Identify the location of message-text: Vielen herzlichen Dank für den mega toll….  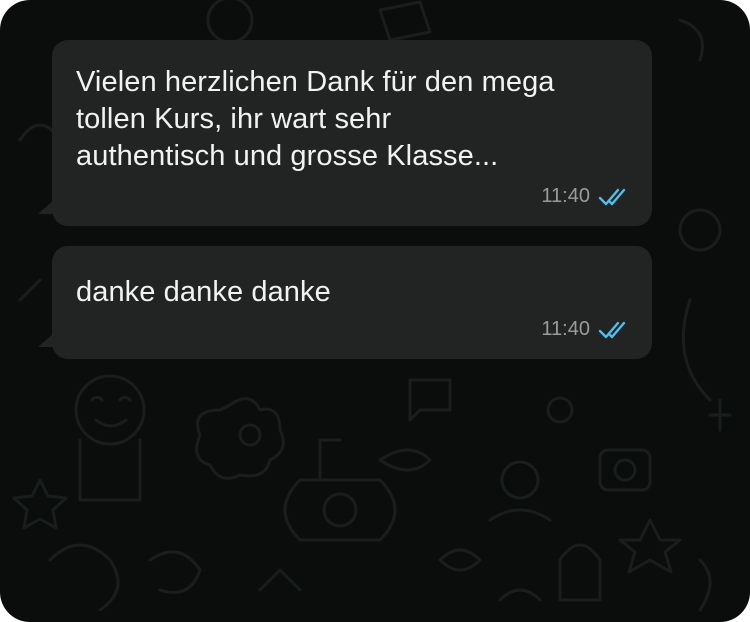
(315, 119).